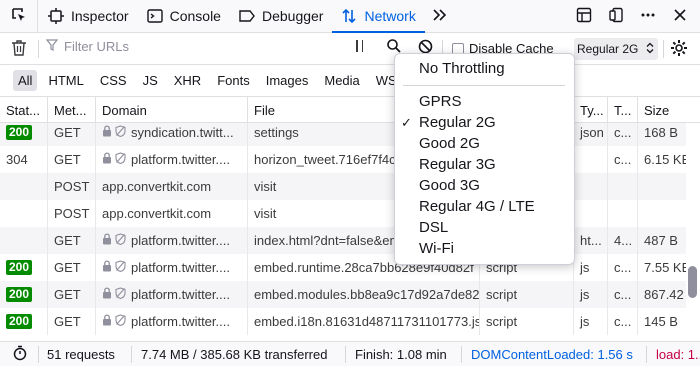  What do you see at coordinates (20, 354) in the screenshot?
I see `performance-analysis-button` at bounding box center [20, 354].